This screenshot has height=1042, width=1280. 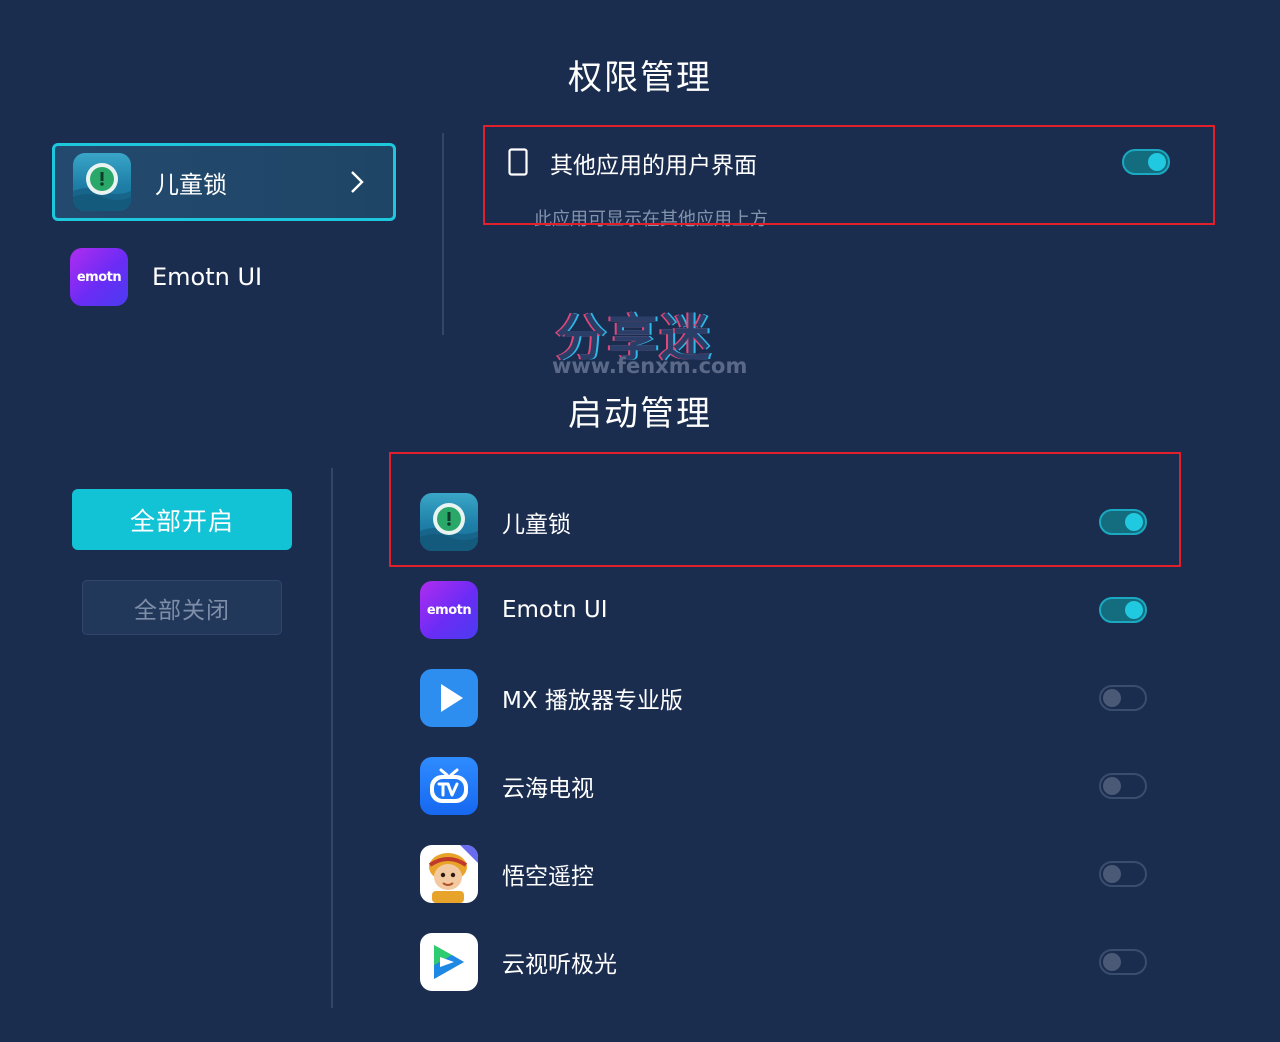 I want to click on startup-app-row-yunhai: 云海电视, so click(x=790, y=786).